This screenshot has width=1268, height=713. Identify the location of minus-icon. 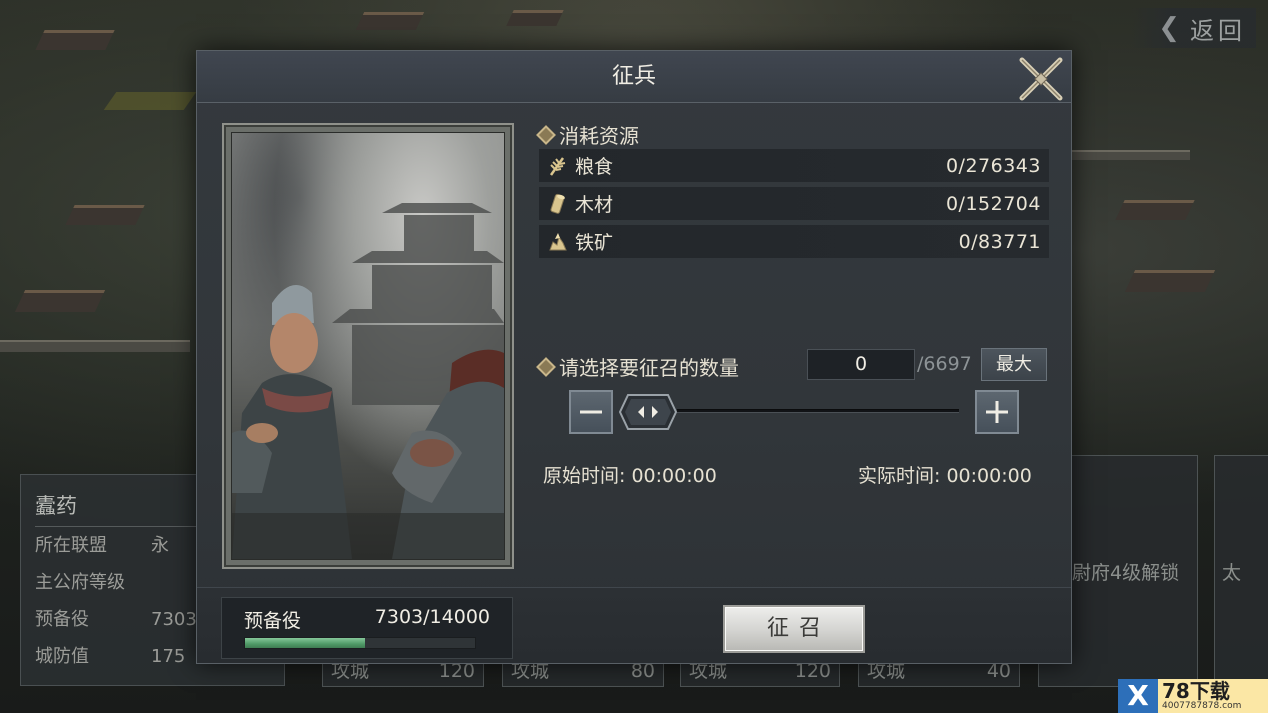
(591, 412).